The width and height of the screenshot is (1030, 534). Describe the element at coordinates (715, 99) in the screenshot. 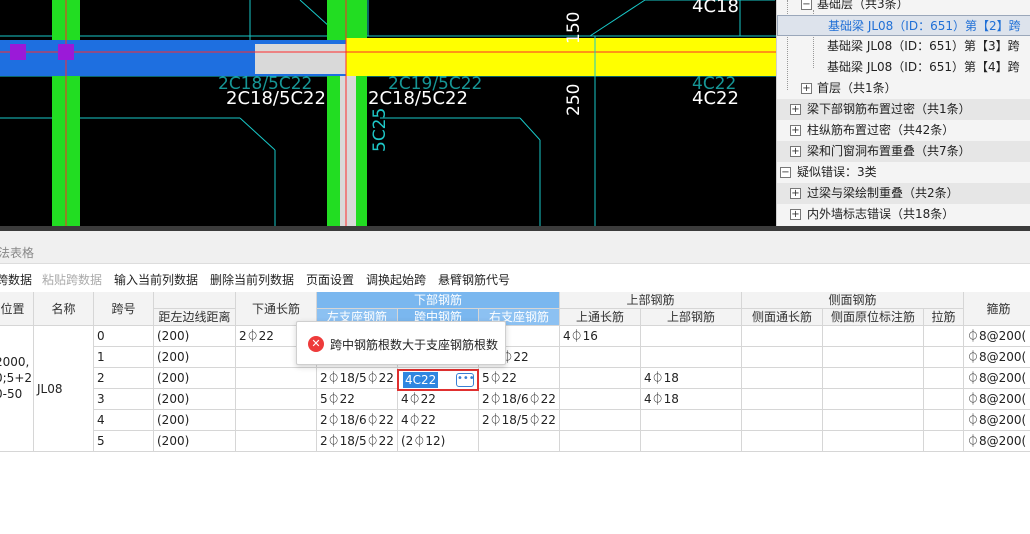

I see `cad-label: 4C22` at that location.